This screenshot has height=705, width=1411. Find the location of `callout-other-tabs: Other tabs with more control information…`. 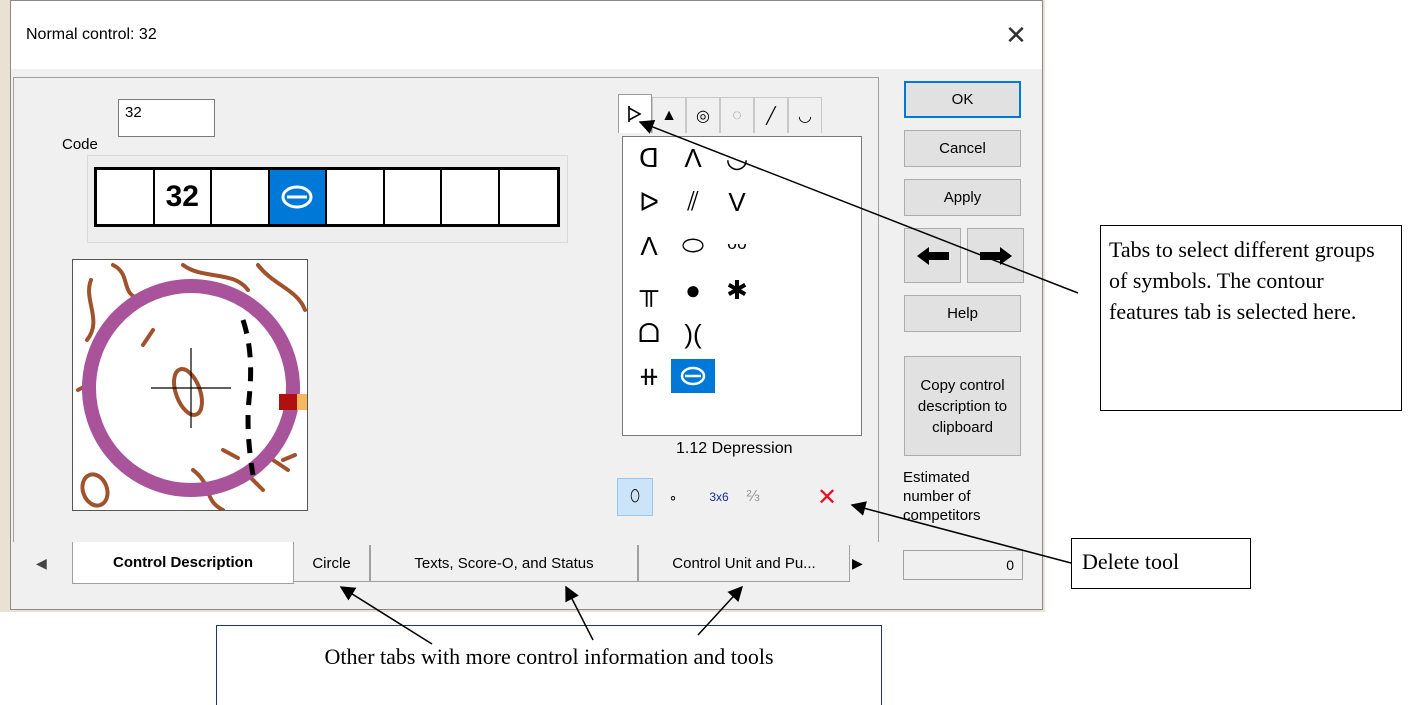

callout-other-tabs: Other tabs with more control information… is located at coordinates (549, 665).